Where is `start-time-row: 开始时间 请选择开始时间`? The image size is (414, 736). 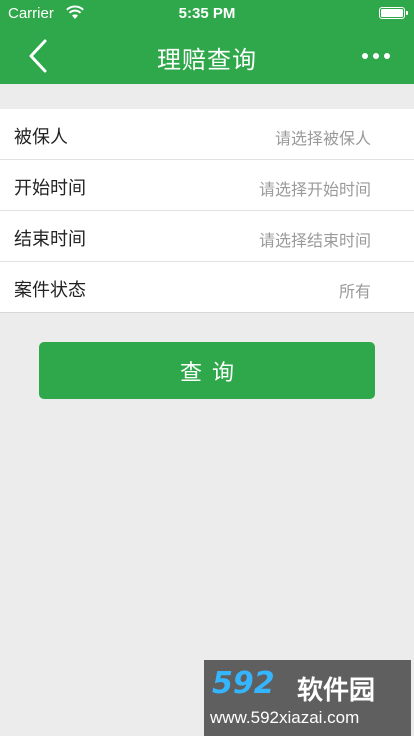 start-time-row: 开始时间 请选择开始时间 is located at coordinates (207, 185).